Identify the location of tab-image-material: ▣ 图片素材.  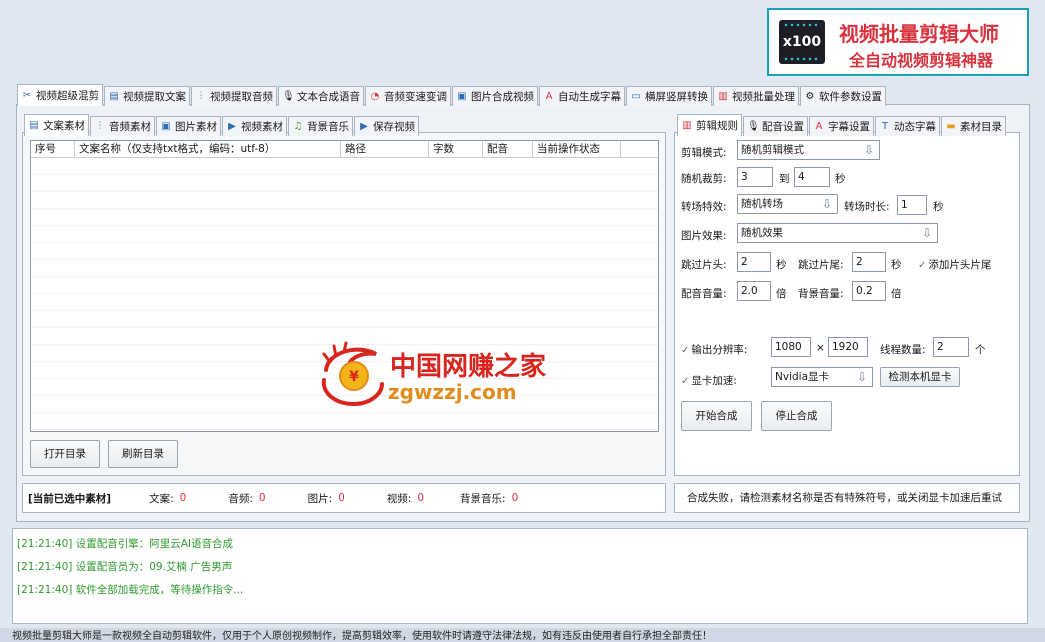
(188, 126).